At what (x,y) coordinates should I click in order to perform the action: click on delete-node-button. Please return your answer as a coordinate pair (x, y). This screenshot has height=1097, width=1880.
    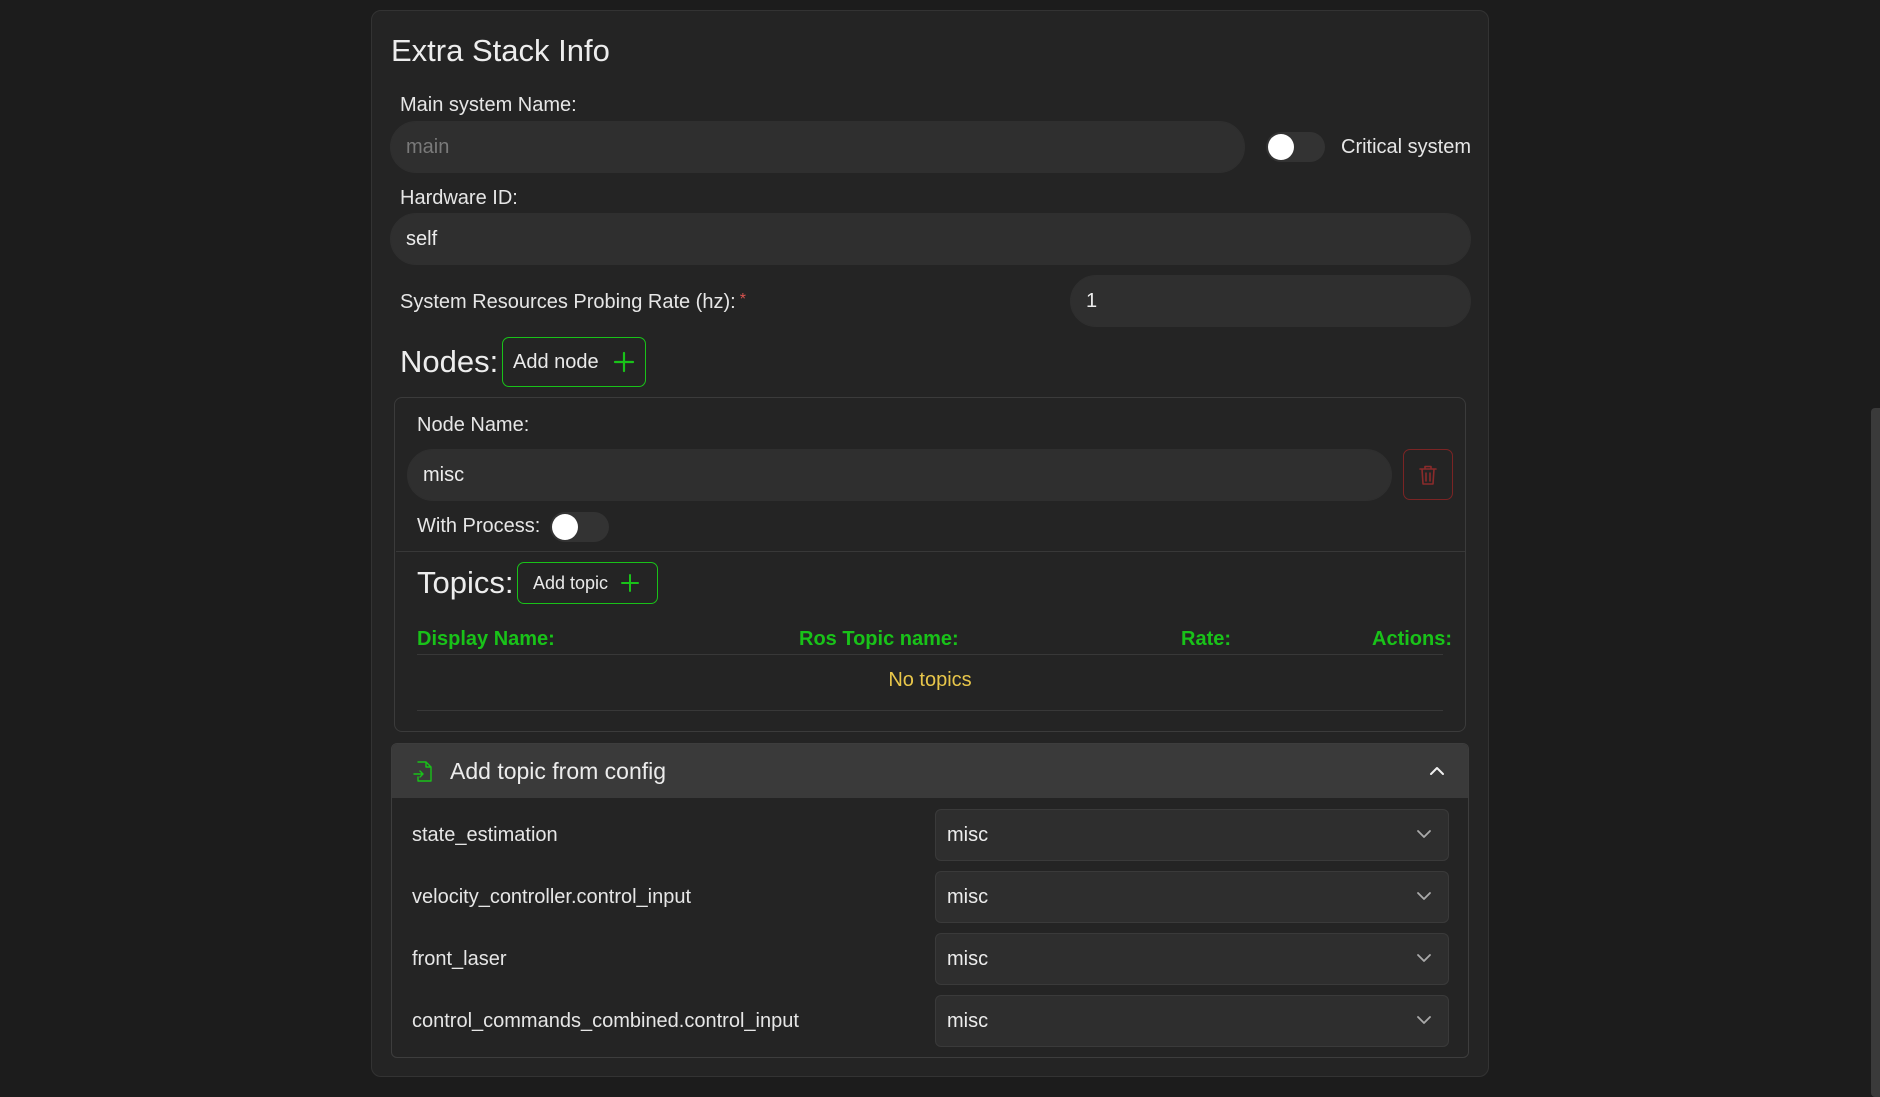
    Looking at the image, I should click on (1428, 474).